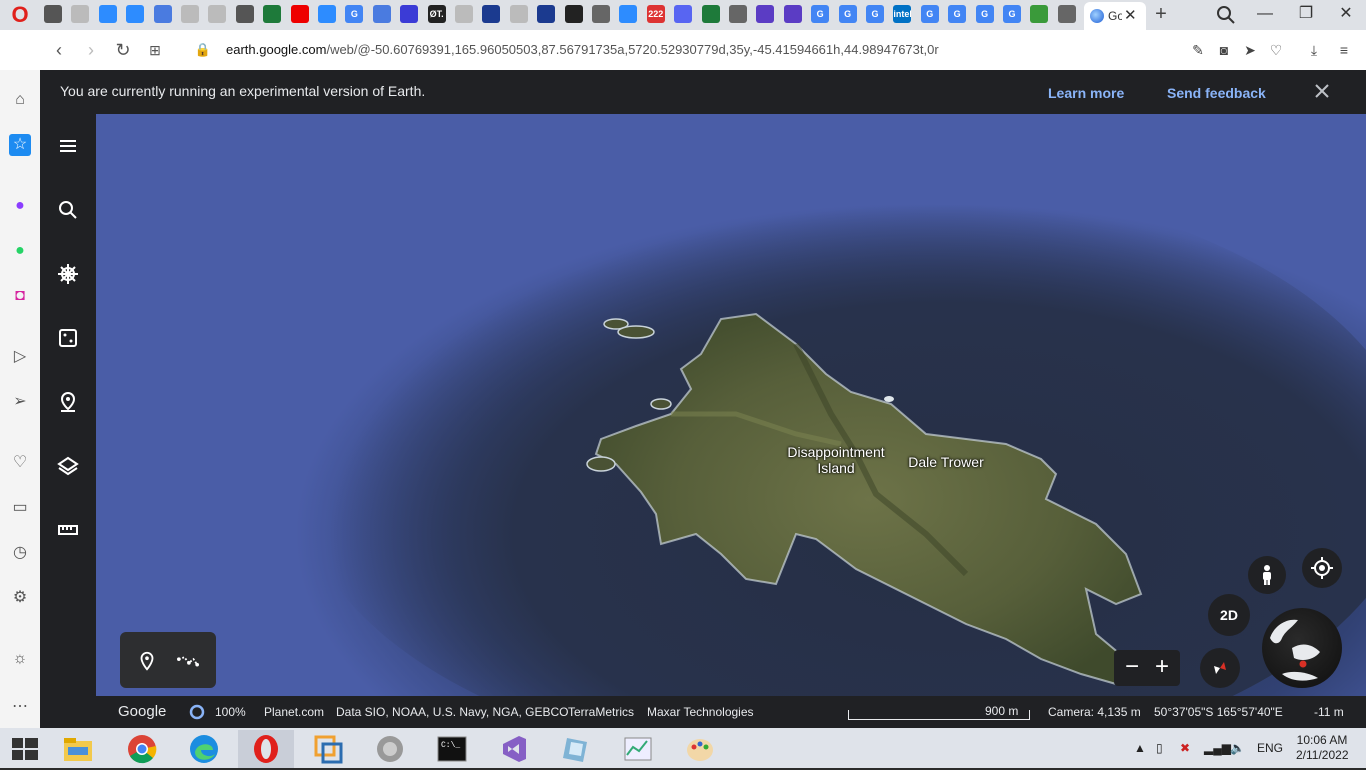 The height and width of the screenshot is (770, 1366). I want to click on tab-icon-29: G, so click(820, 14).